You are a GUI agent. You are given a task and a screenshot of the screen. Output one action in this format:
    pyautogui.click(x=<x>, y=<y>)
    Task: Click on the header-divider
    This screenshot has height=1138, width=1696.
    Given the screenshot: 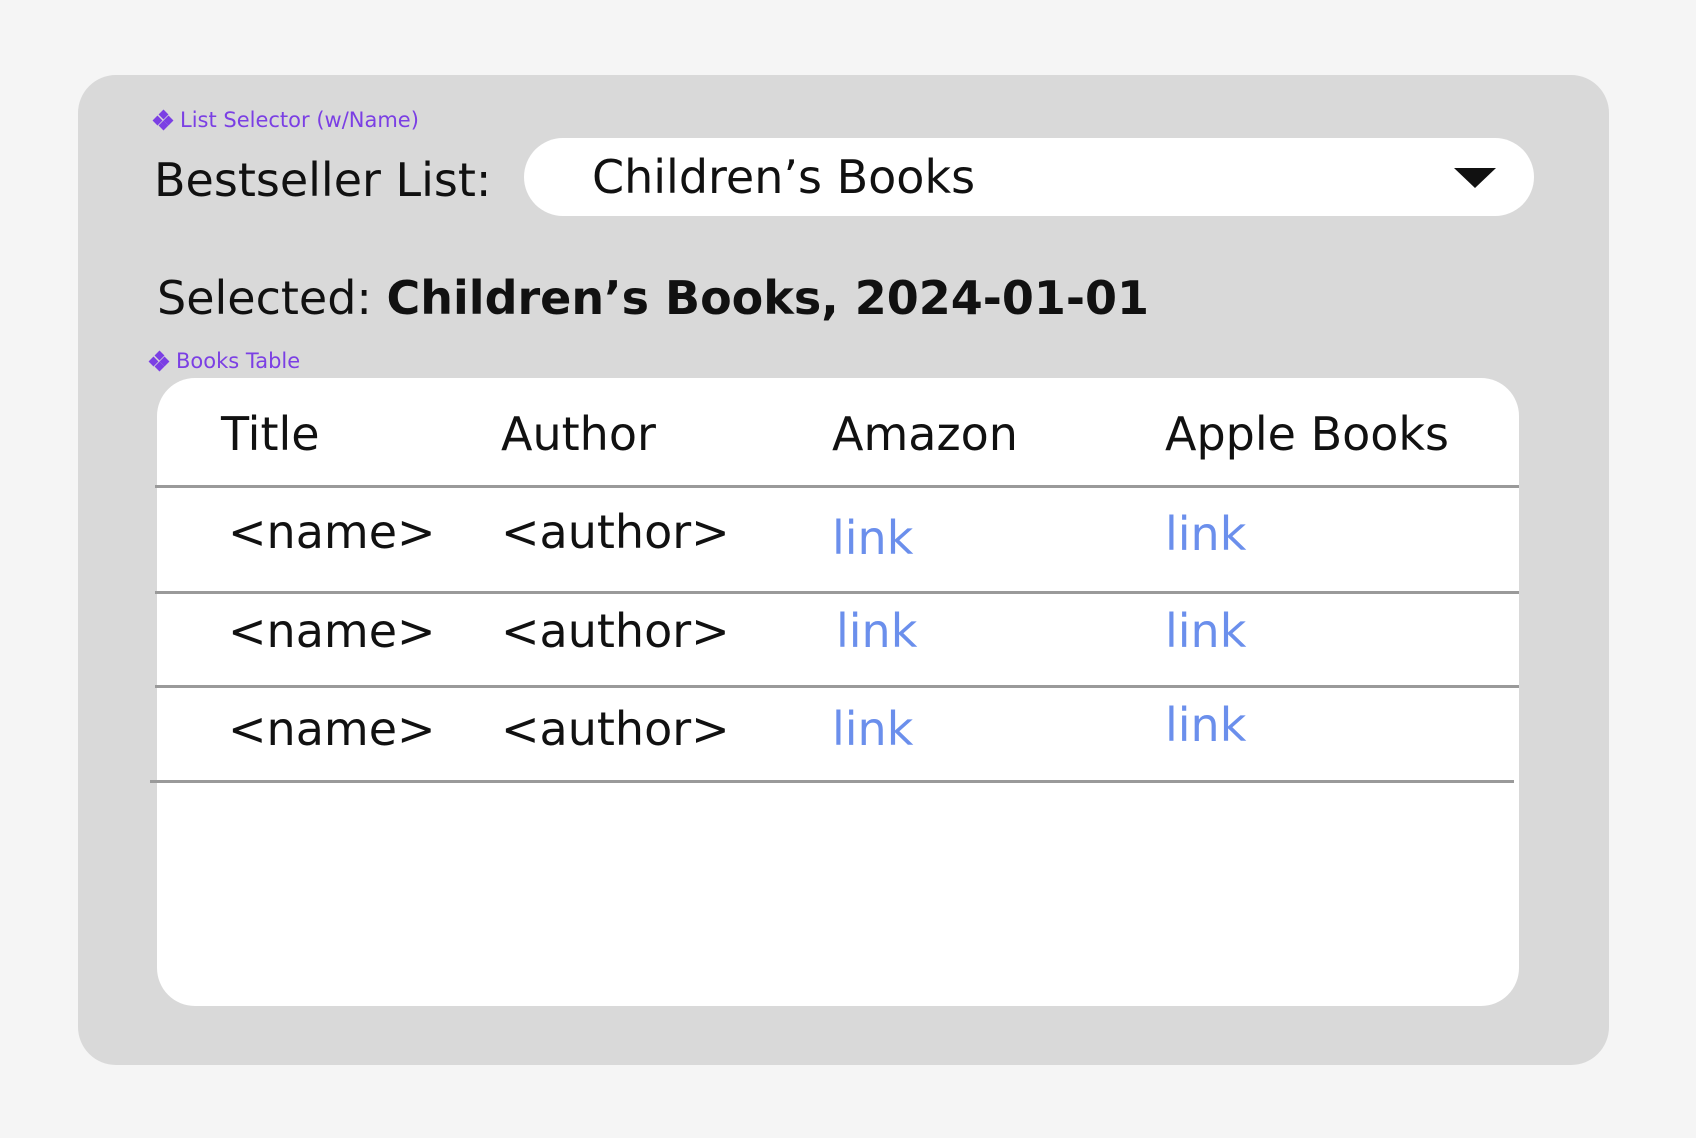 What is the action you would take?
    pyautogui.click(x=837, y=486)
    